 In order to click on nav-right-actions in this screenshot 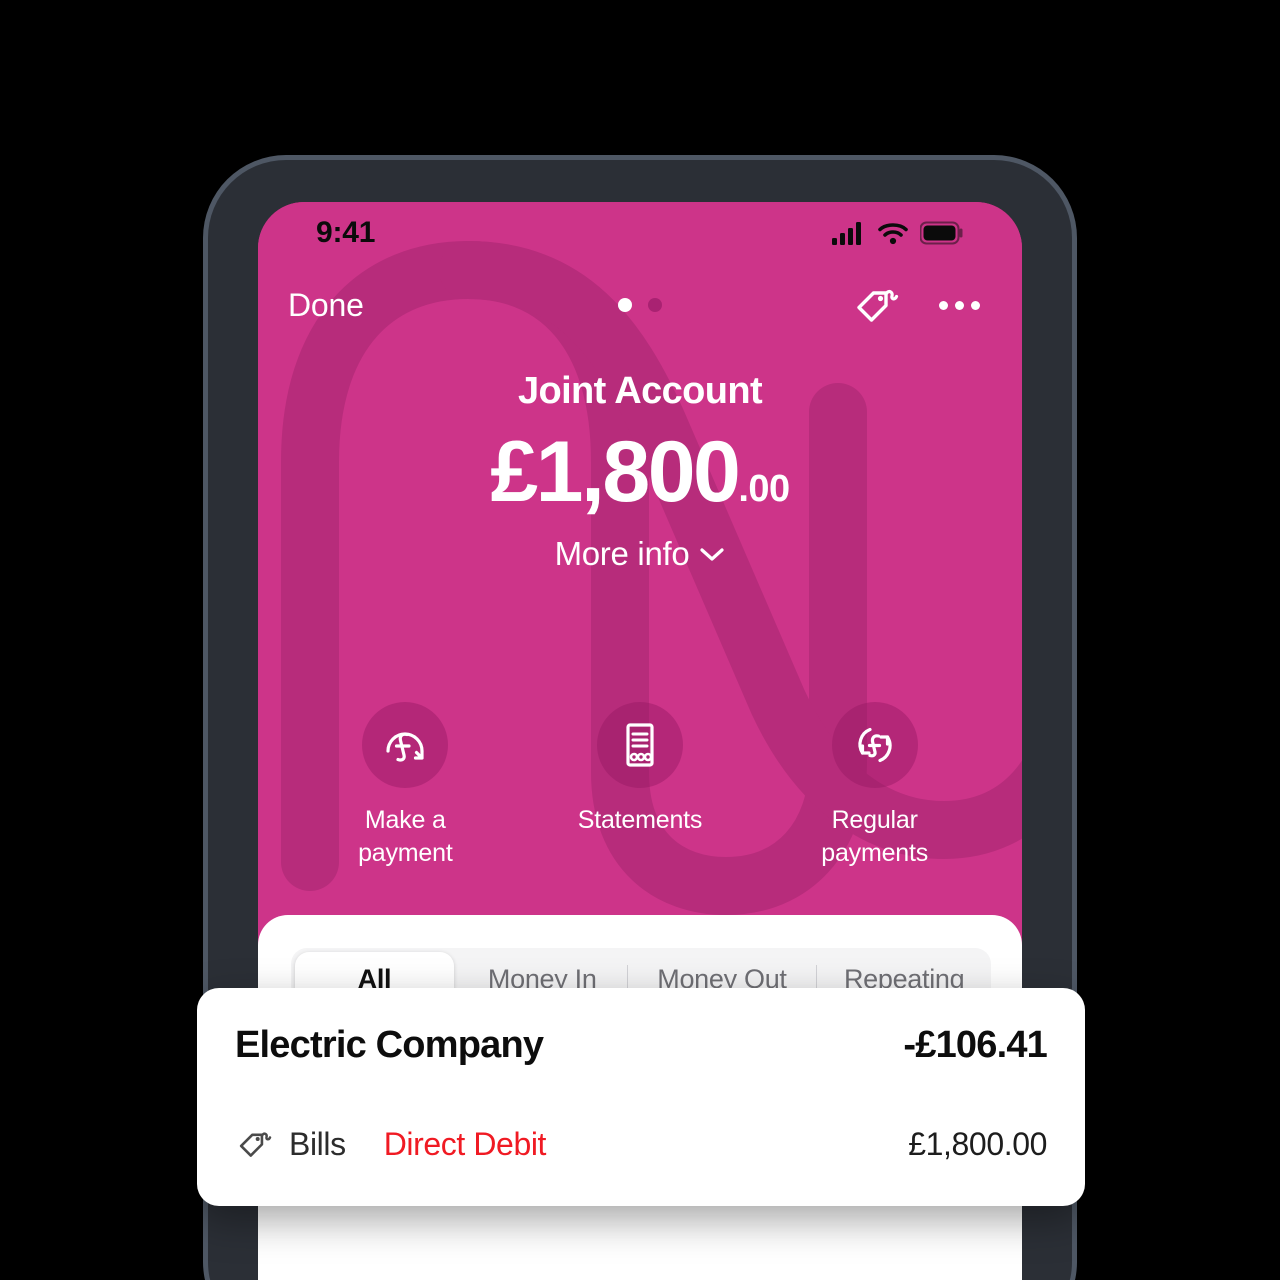, I will do `click(916, 305)`.